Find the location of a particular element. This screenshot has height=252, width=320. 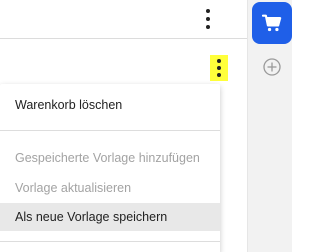

menu-item-update-template: Vorlage aktualisieren is located at coordinates (110, 188).